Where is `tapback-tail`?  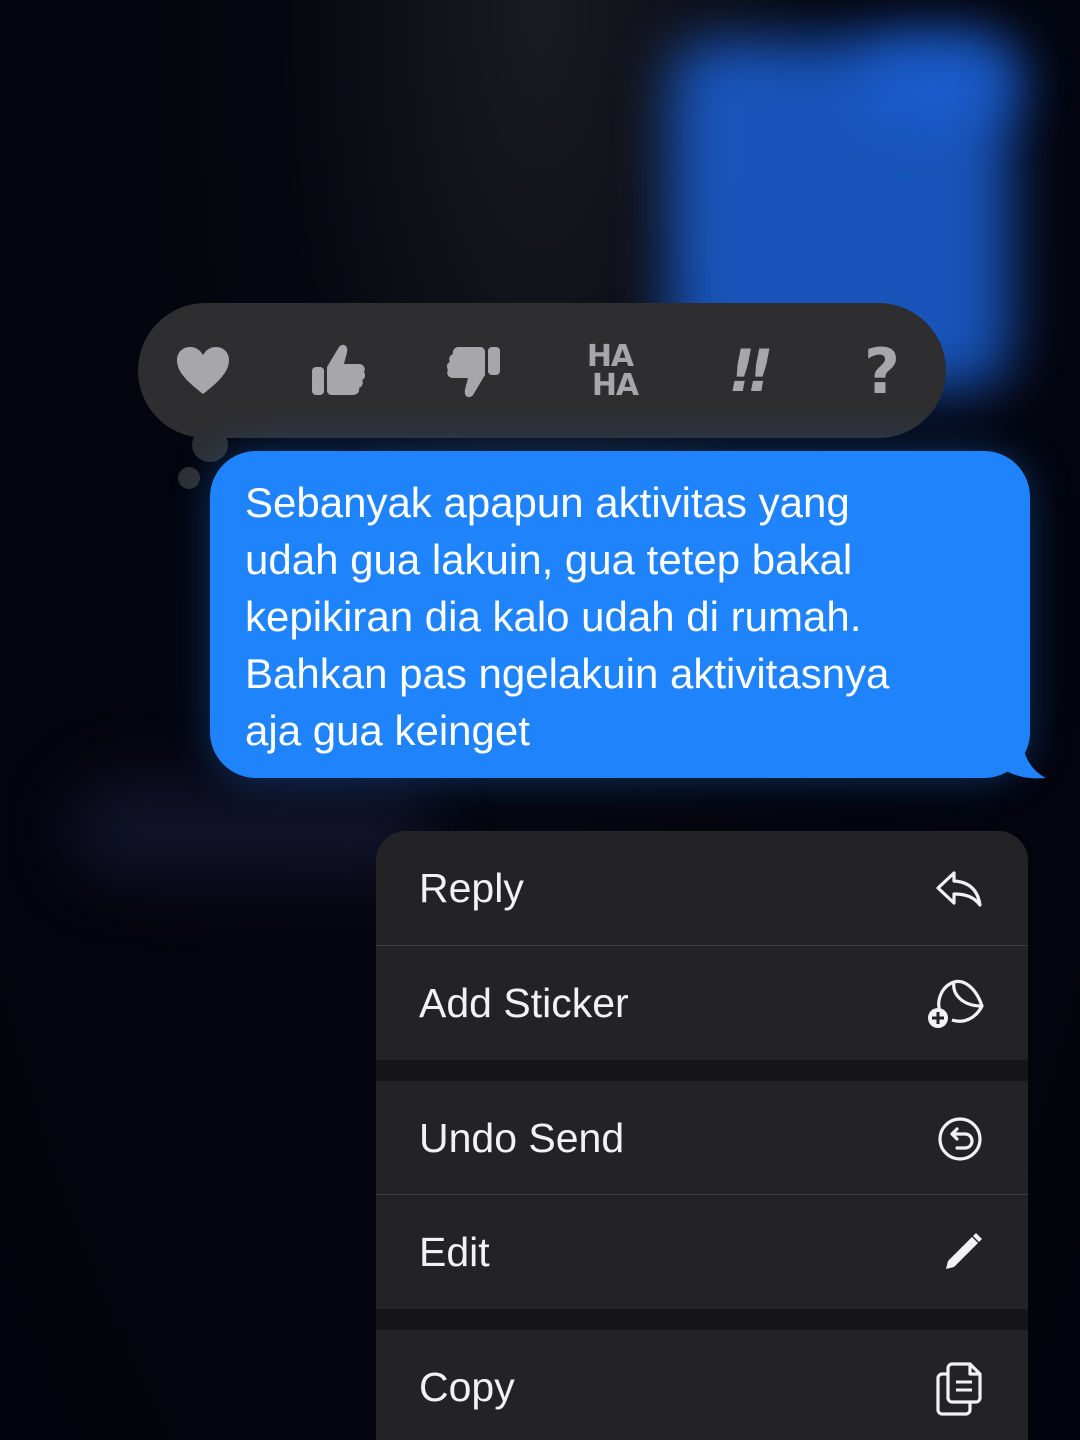
tapback-tail is located at coordinates (210, 445).